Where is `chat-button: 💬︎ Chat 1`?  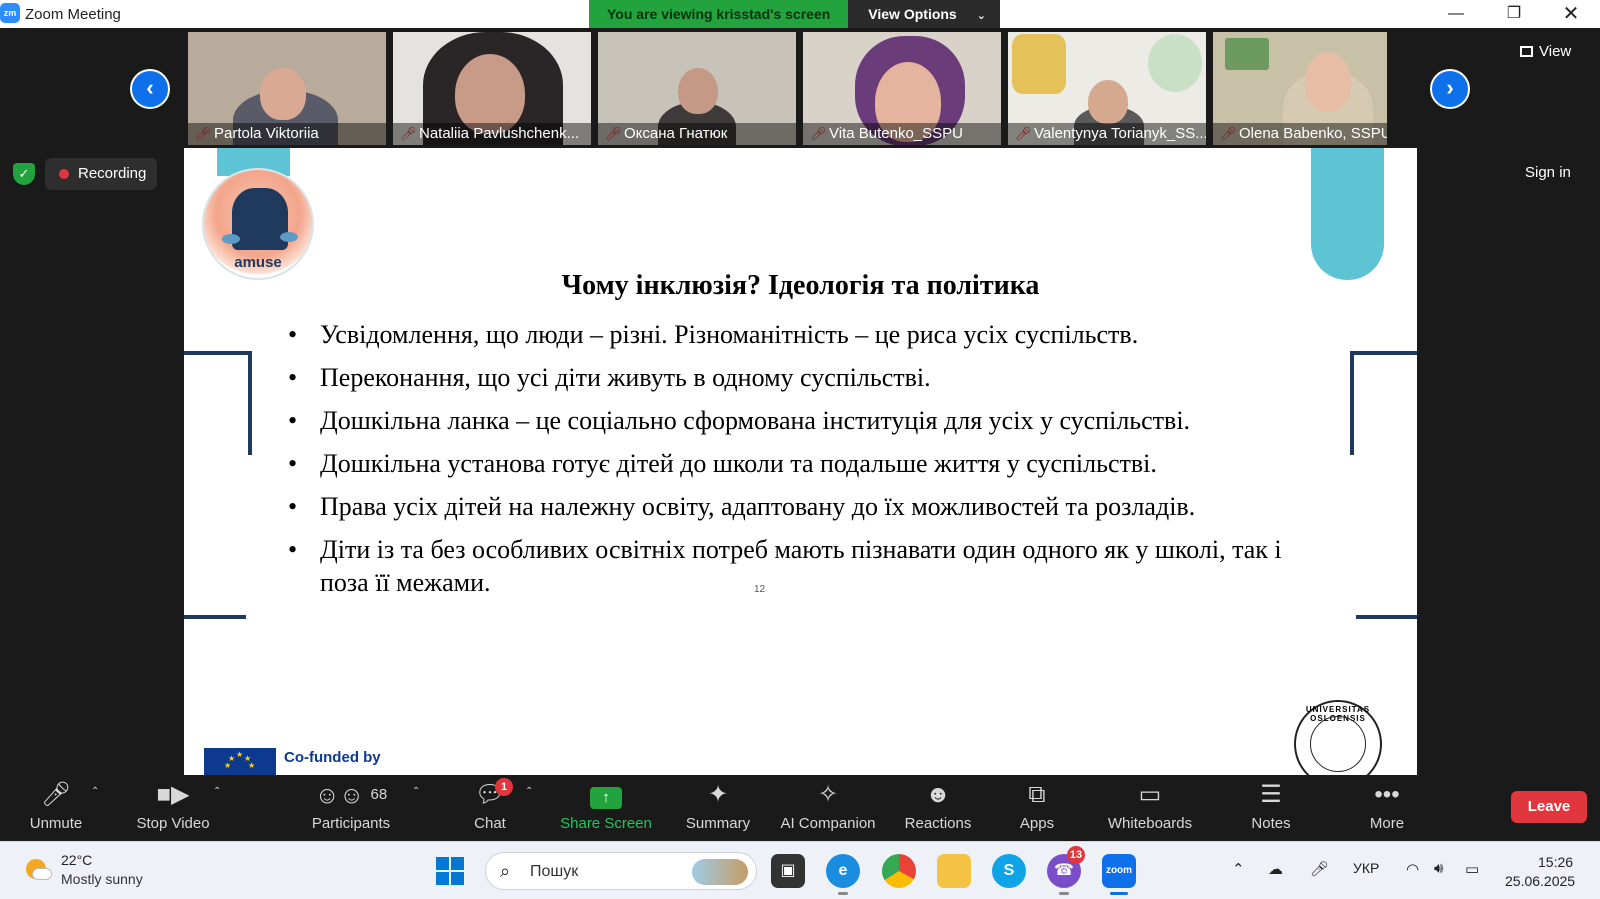
chat-button: 💬︎ Chat 1 is located at coordinates (490, 808).